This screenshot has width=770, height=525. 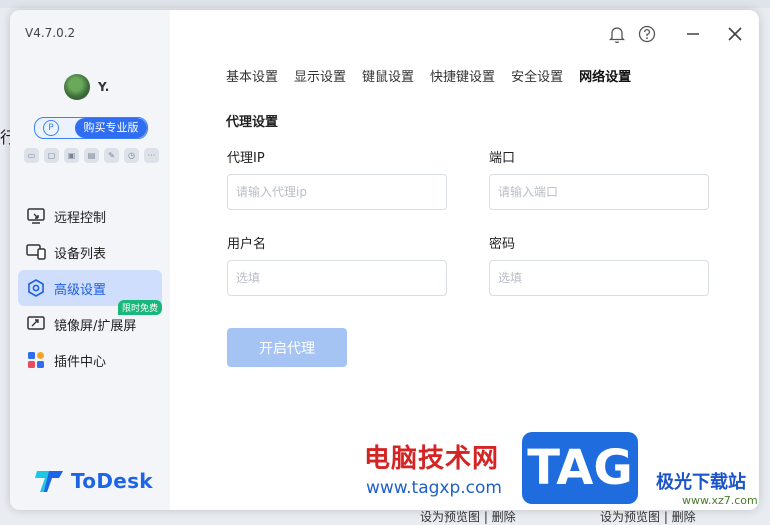 What do you see at coordinates (252, 122) in the screenshot?
I see `proxy-section-title: 代理设置` at bounding box center [252, 122].